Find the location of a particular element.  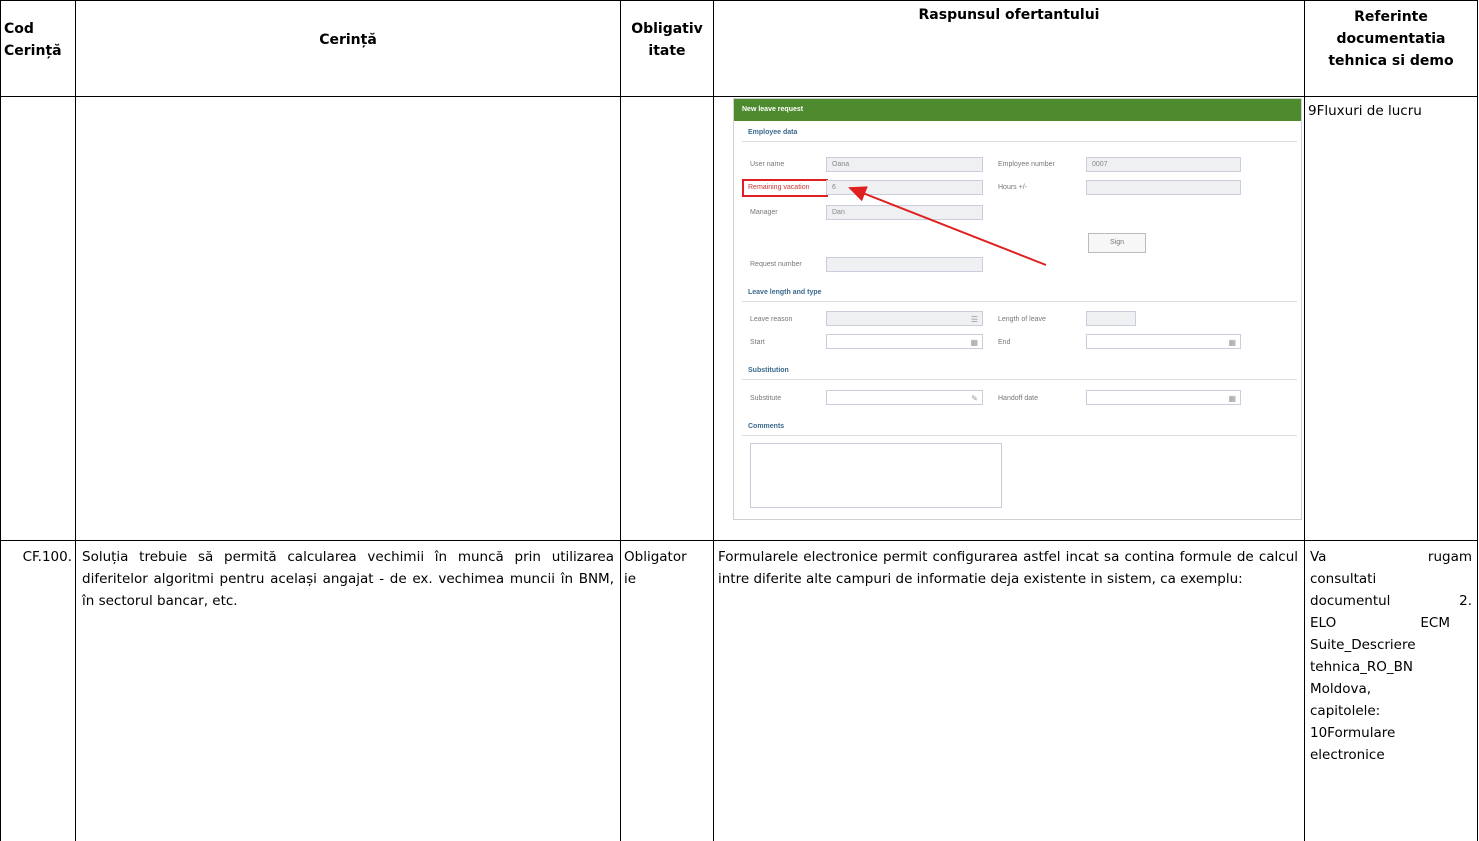

row1-reference: 9Fluxuri de lucru is located at coordinates (1365, 111).